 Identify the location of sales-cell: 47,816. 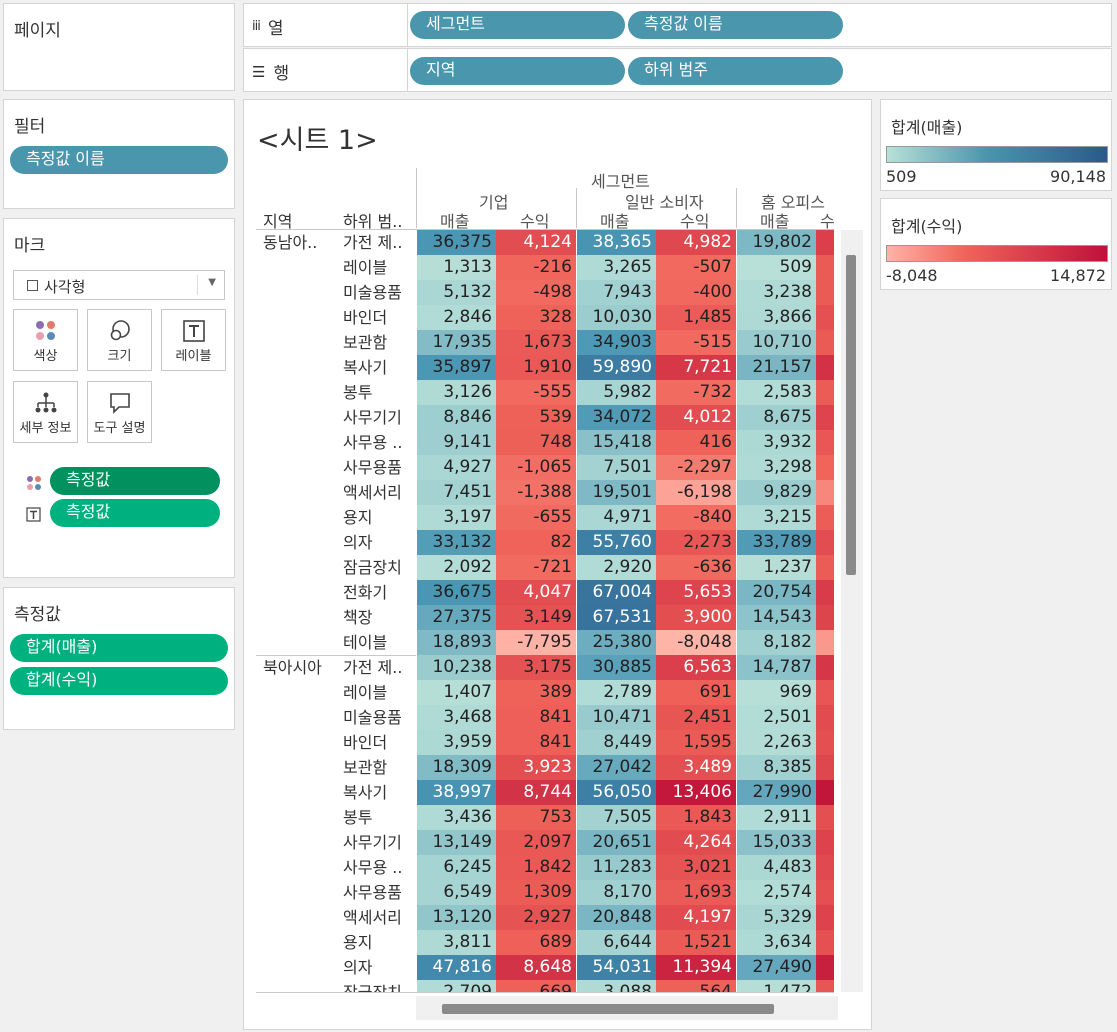
(456, 967).